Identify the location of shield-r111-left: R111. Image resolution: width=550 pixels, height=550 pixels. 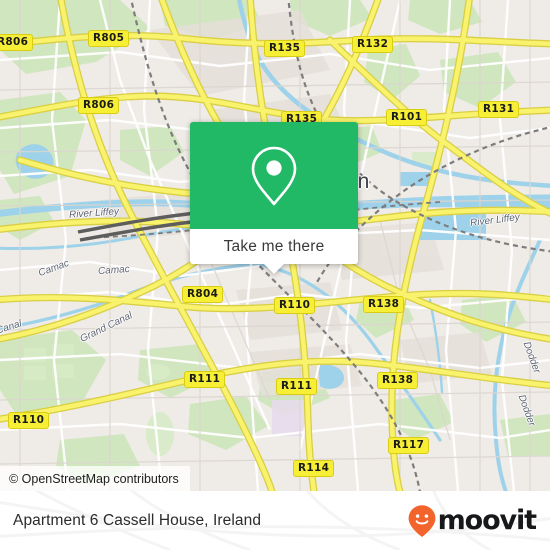
(205, 379).